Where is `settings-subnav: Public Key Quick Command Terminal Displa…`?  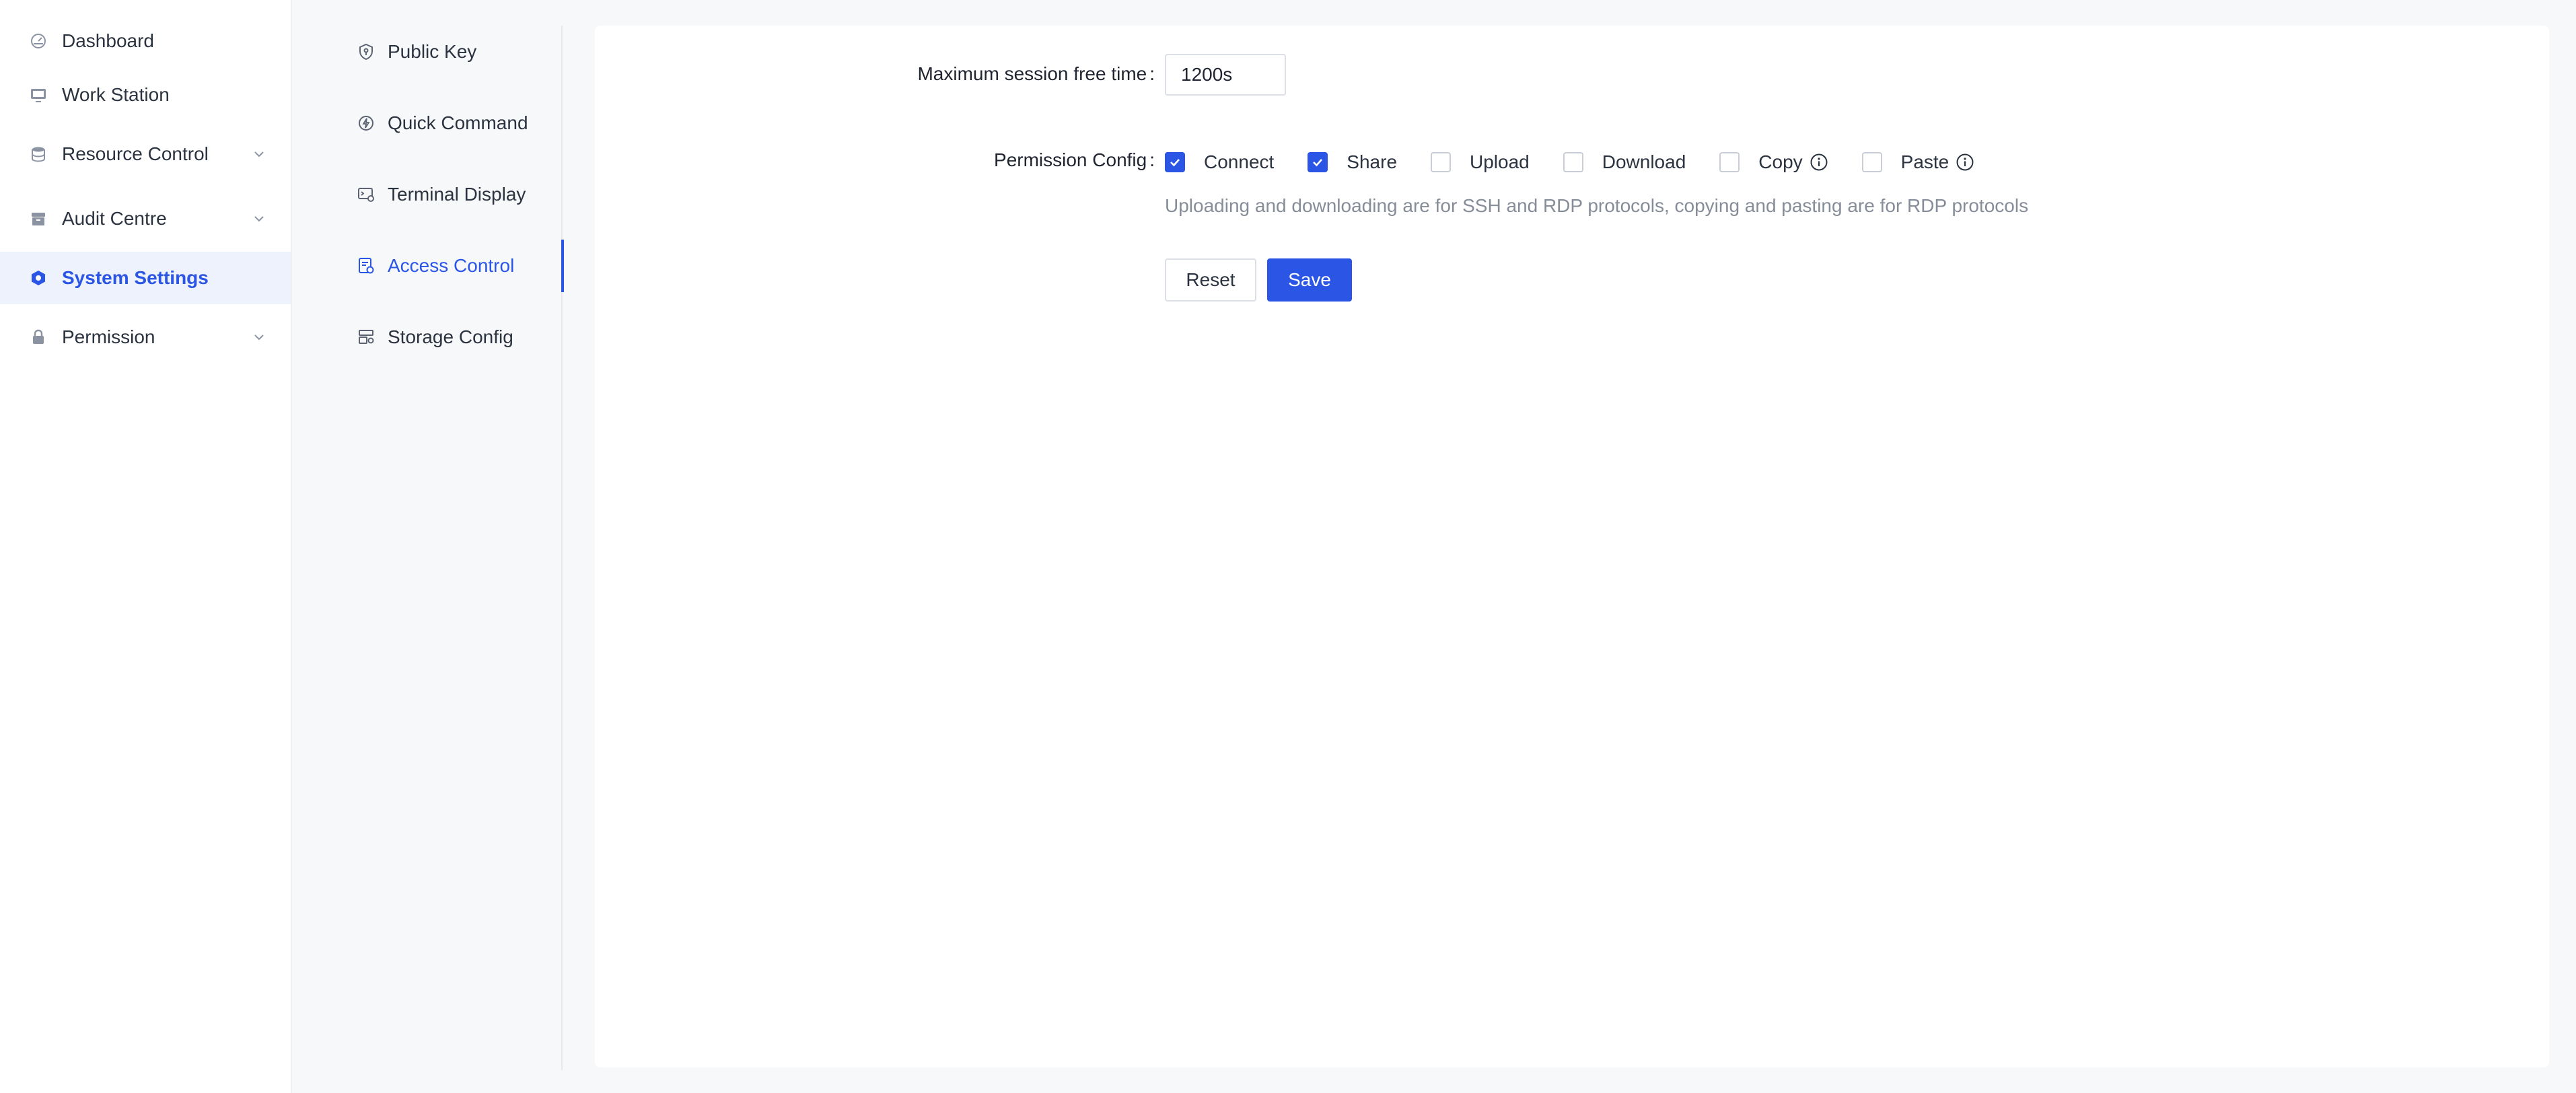
settings-subnav: Public Key Quick Command Terminal Displa… is located at coordinates (428, 548).